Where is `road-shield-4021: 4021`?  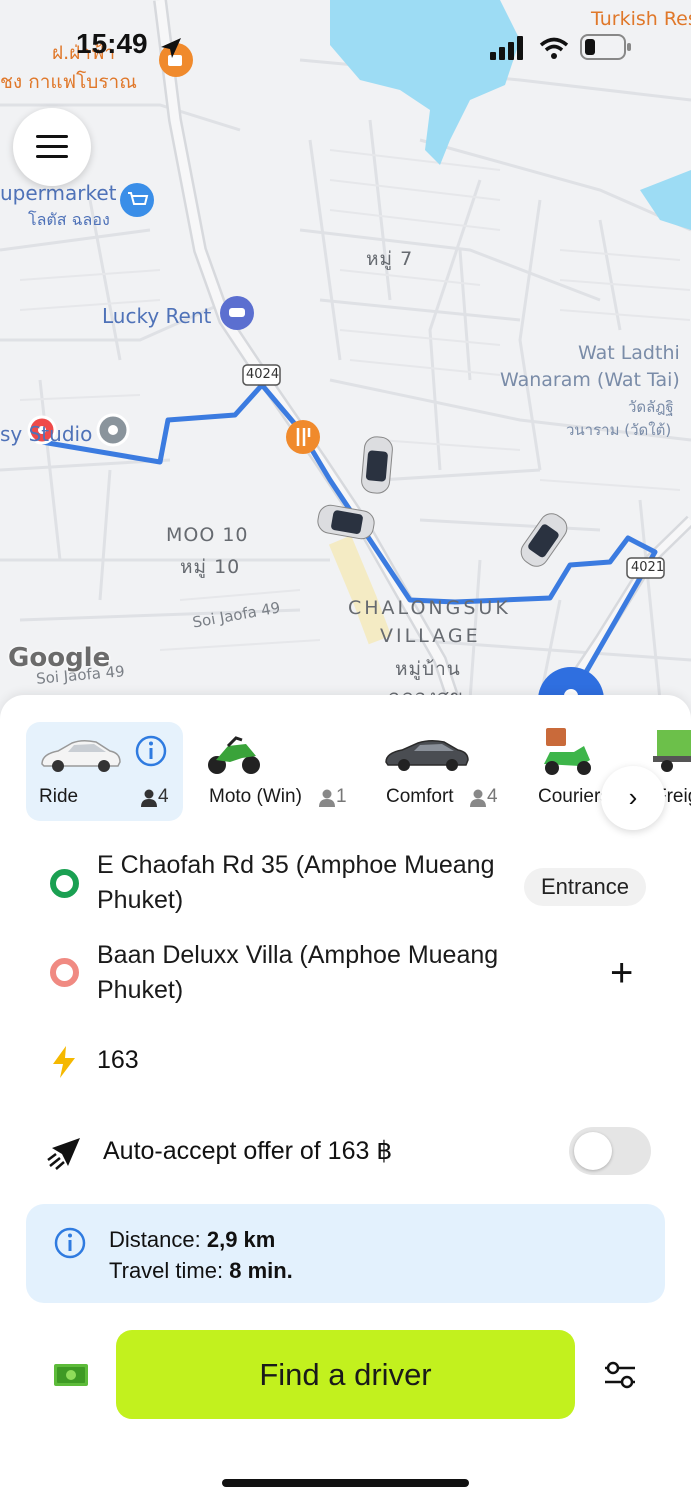
road-shield-4021: 4021 is located at coordinates (648, 567).